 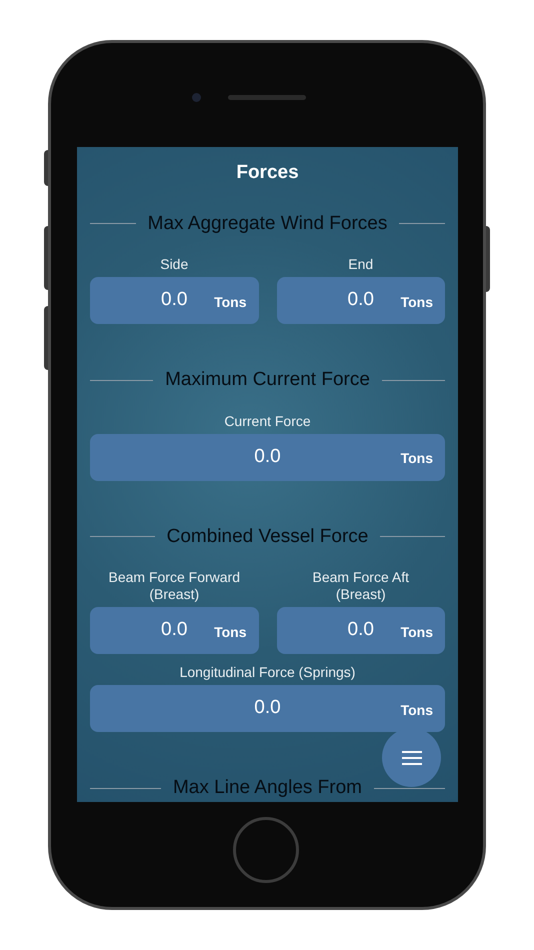 What do you see at coordinates (267, 173) in the screenshot?
I see `screen-title: Forces` at bounding box center [267, 173].